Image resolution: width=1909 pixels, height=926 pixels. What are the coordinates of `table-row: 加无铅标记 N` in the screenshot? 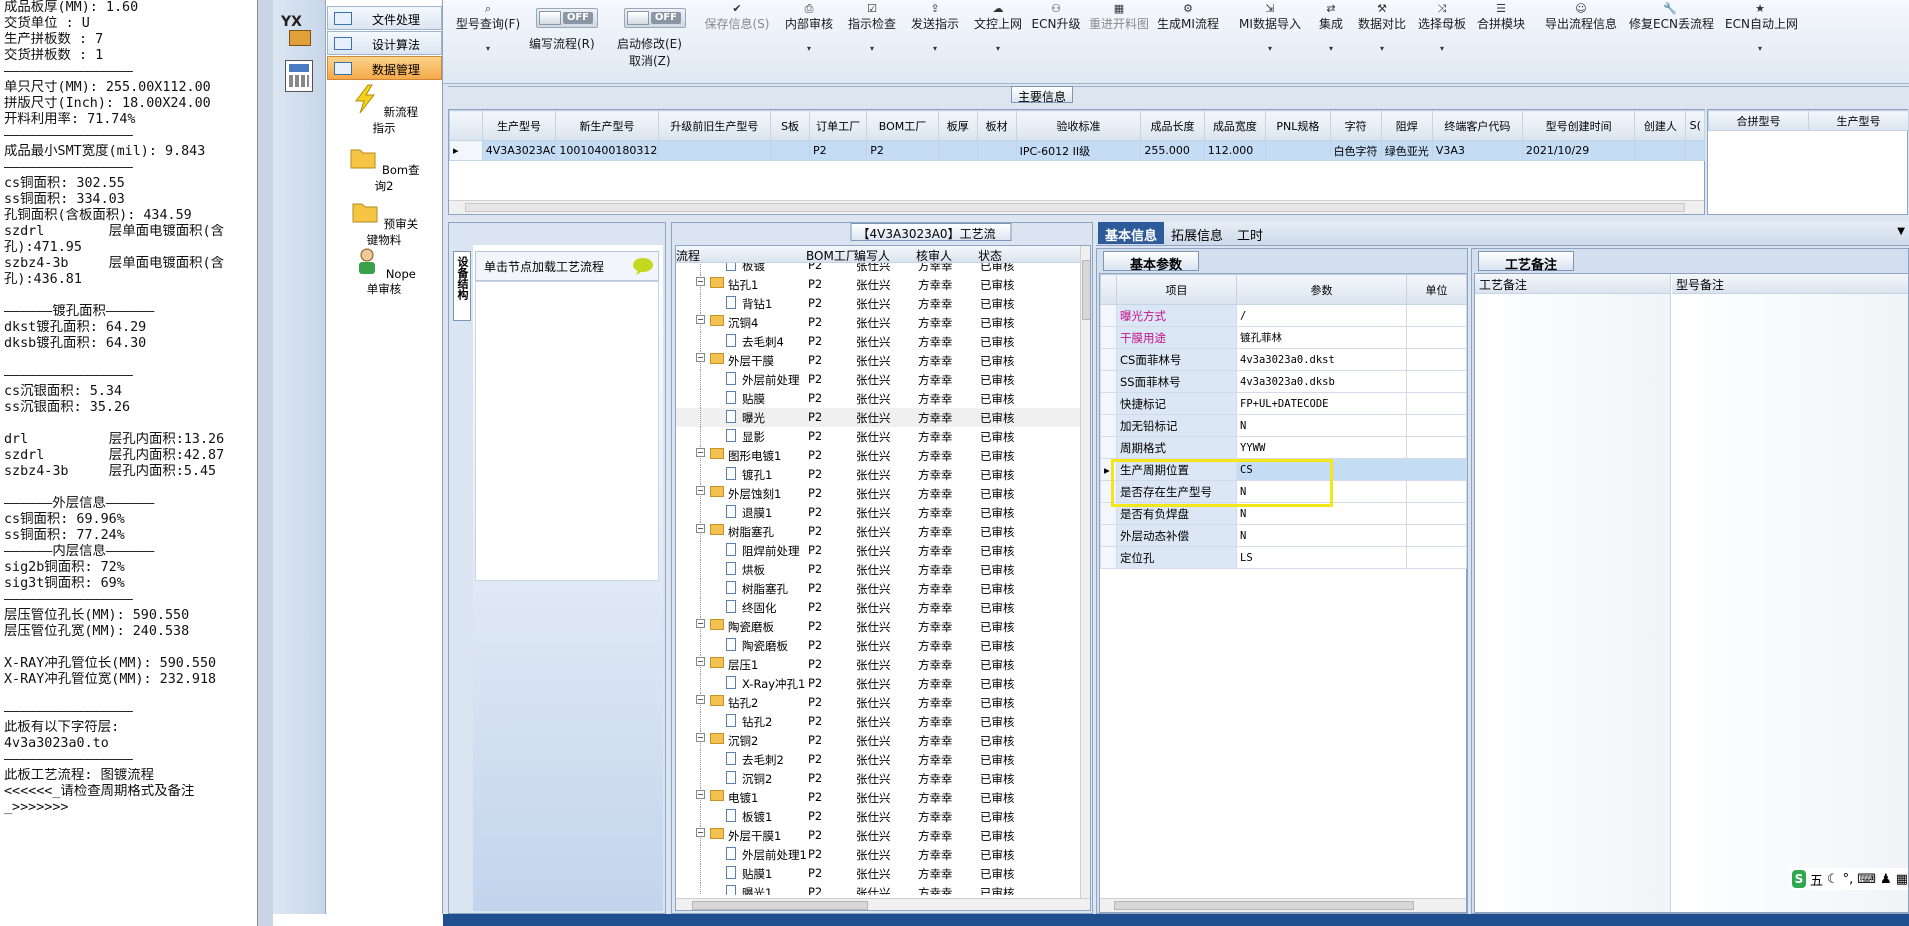 It's located at (1283, 425).